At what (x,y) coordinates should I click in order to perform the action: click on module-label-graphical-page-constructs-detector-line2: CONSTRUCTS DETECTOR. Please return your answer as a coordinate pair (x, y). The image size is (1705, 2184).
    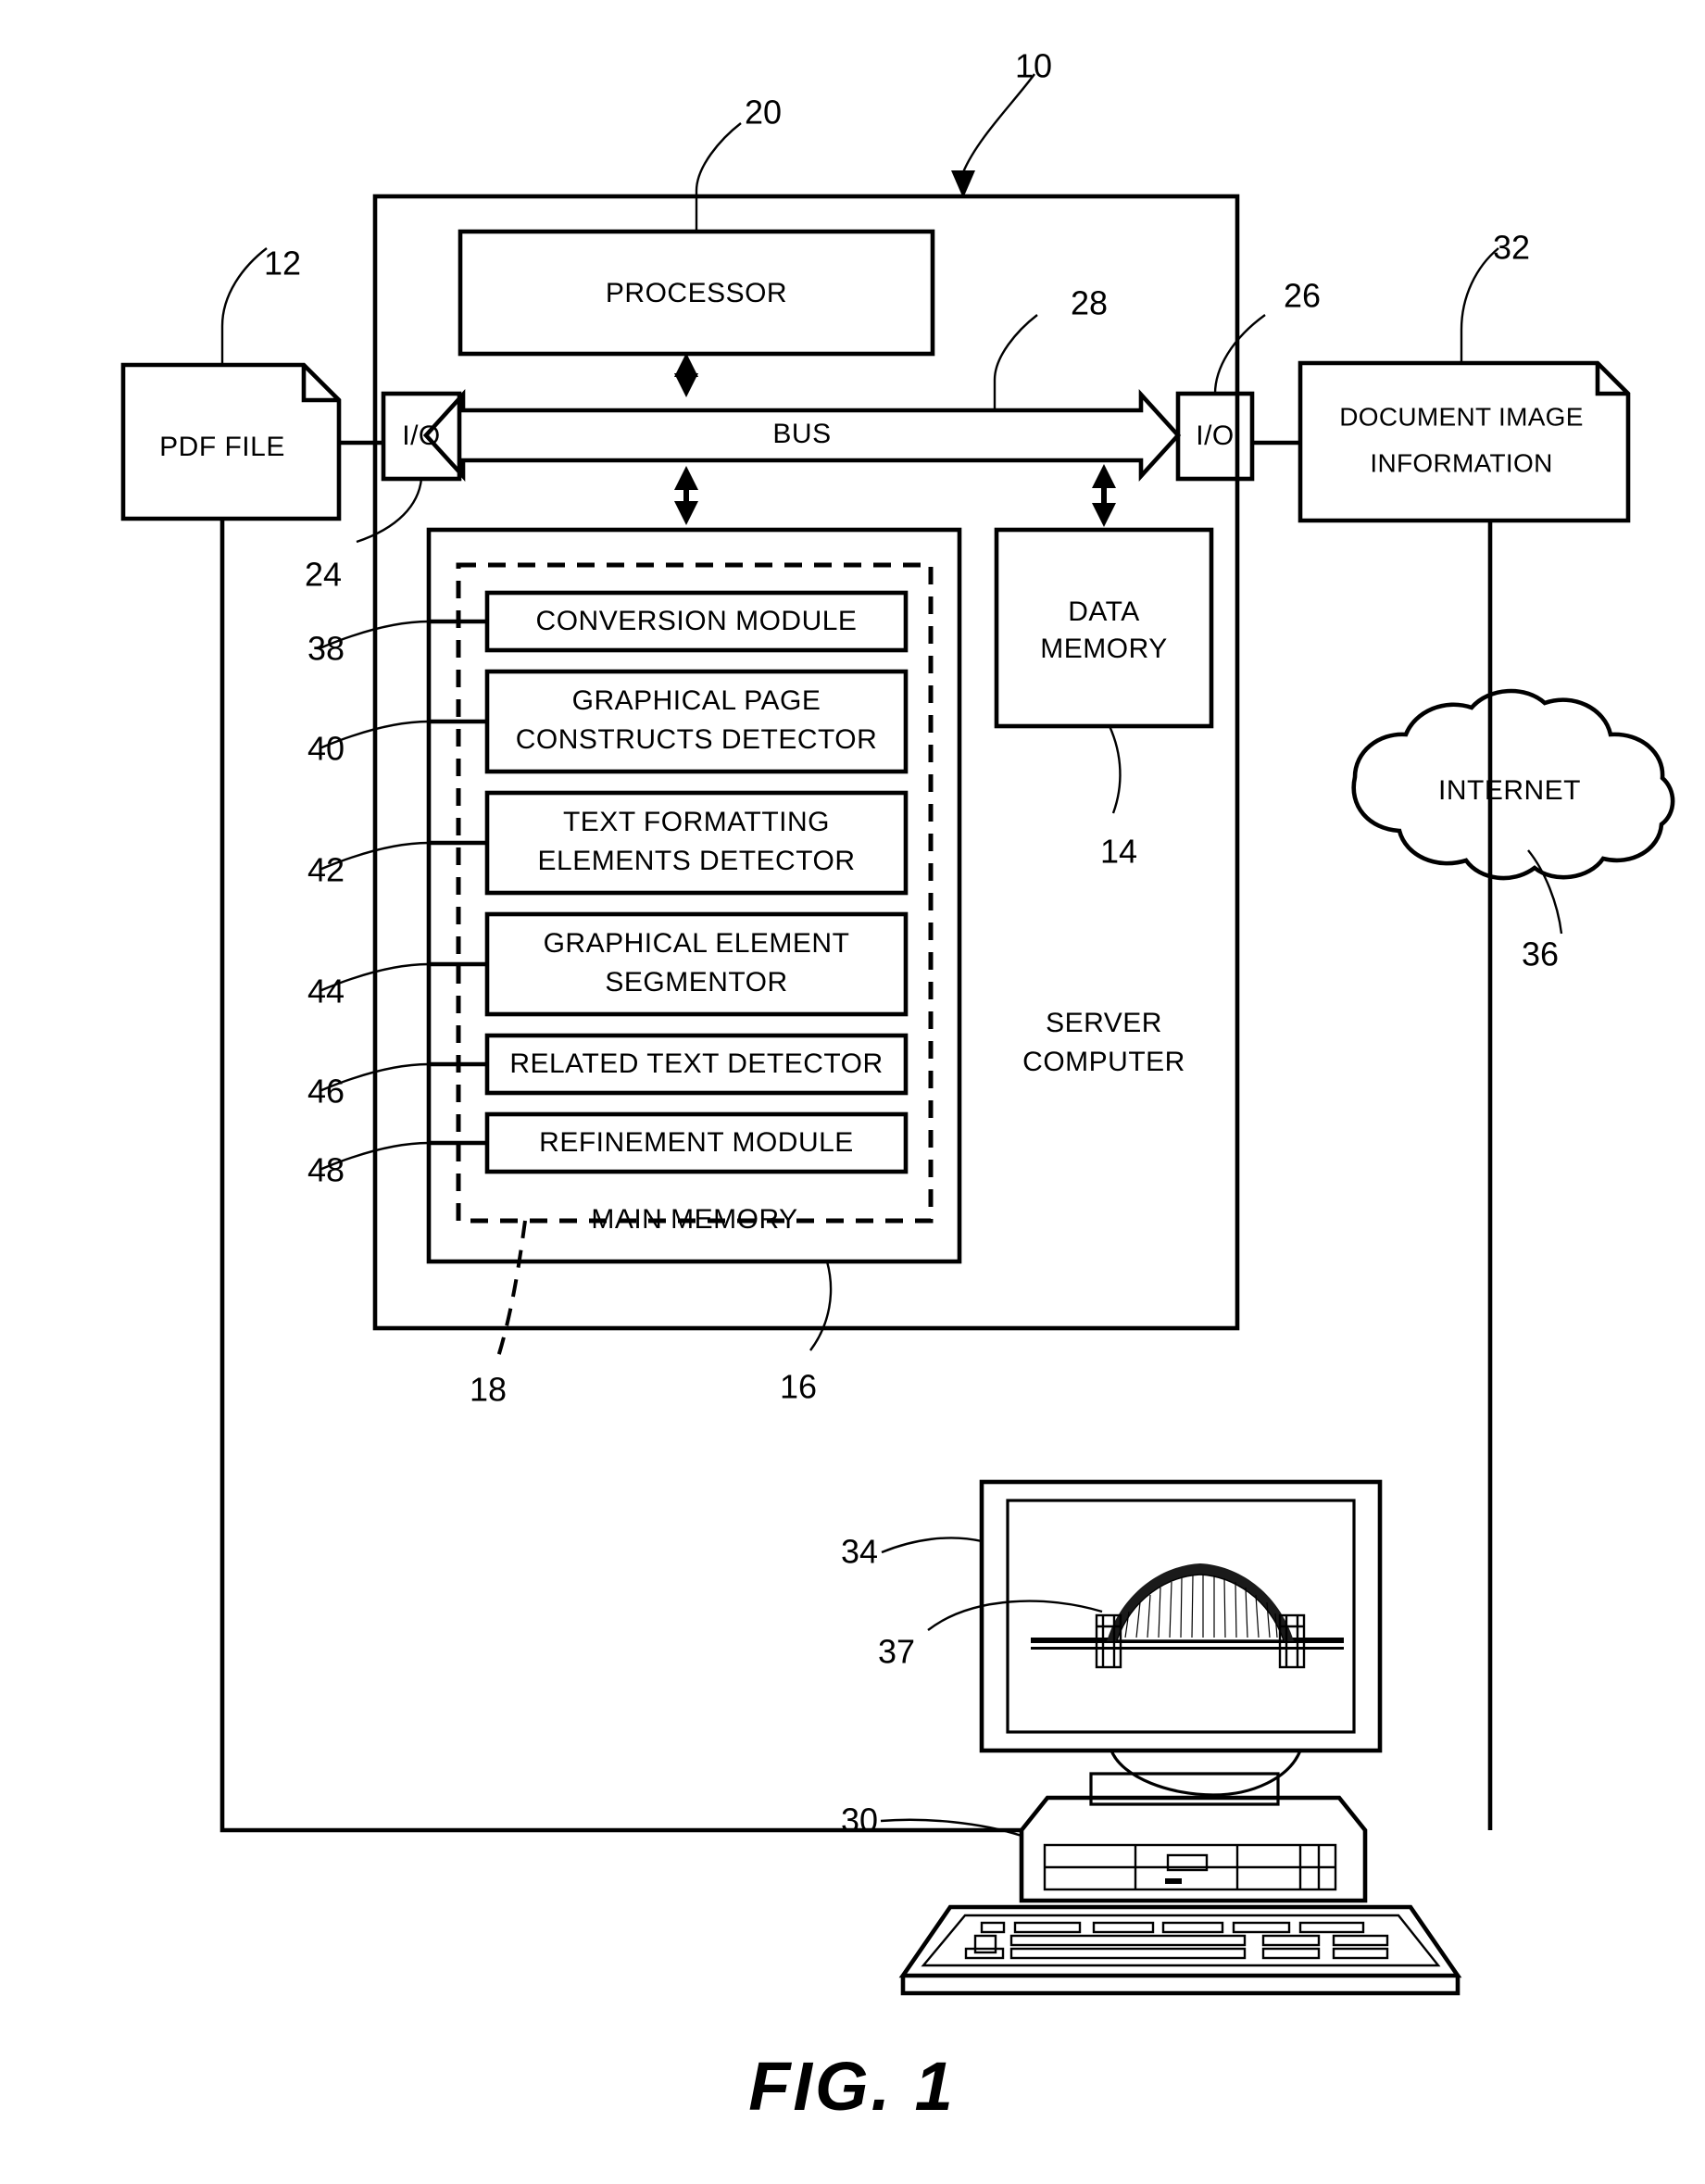
    Looking at the image, I should click on (697, 739).